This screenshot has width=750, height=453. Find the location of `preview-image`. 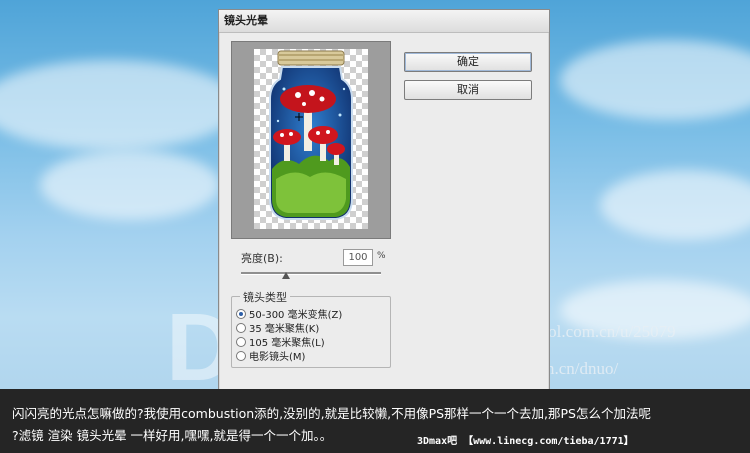

preview-image is located at coordinates (311, 139).